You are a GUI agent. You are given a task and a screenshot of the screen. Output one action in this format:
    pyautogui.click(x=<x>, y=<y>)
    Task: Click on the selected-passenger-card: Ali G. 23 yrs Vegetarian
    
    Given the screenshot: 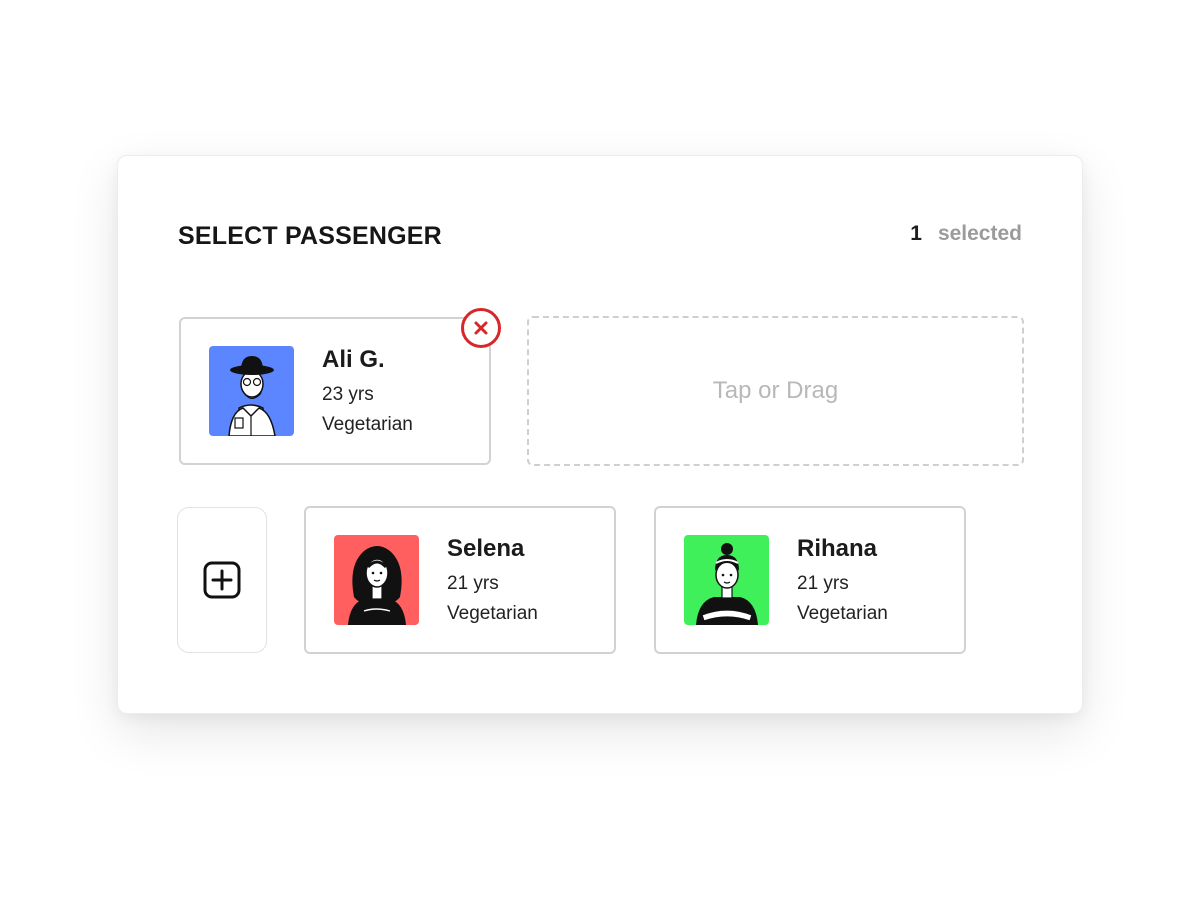 What is the action you would take?
    pyautogui.click(x=335, y=391)
    